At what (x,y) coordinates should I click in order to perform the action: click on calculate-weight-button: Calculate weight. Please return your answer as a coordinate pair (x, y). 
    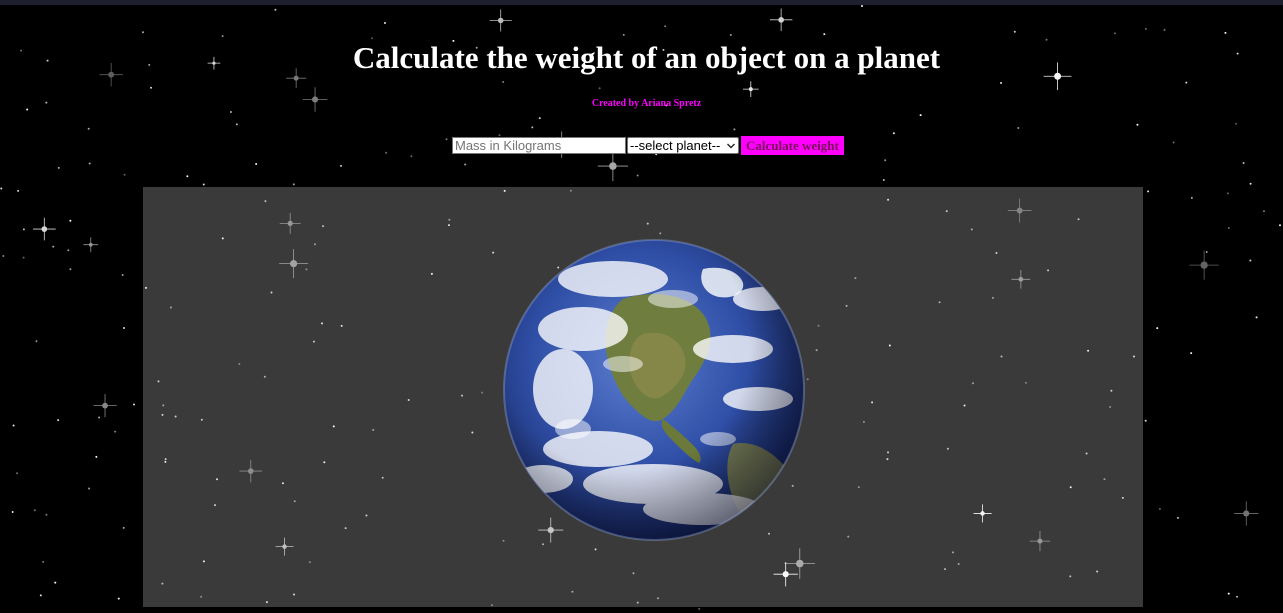
    Looking at the image, I should click on (792, 145).